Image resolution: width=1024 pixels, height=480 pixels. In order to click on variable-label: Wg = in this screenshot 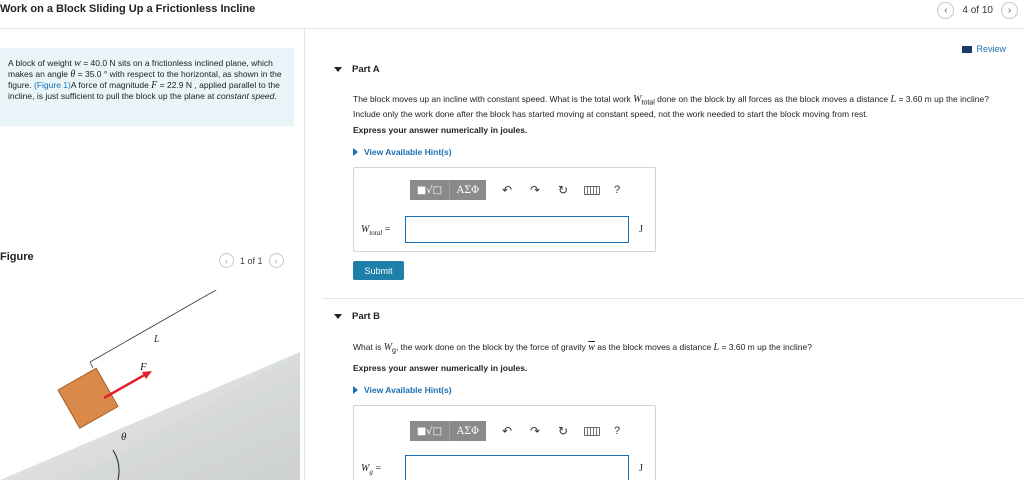, I will do `click(371, 469)`.